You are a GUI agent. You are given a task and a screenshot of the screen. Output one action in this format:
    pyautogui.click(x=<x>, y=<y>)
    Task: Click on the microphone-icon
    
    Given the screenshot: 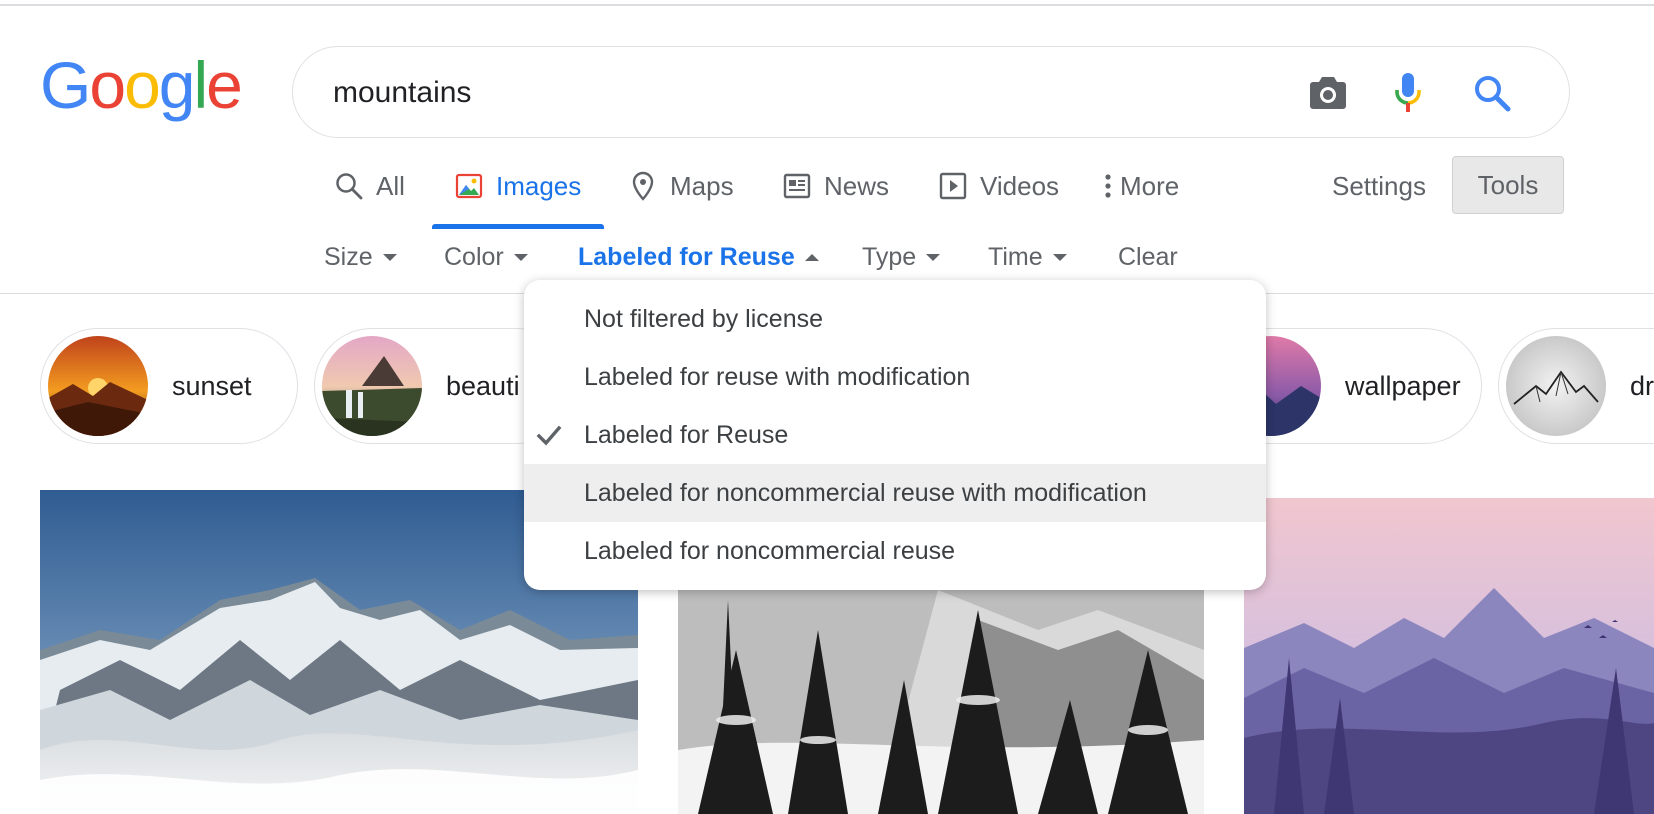 What is the action you would take?
    pyautogui.click(x=1408, y=93)
    